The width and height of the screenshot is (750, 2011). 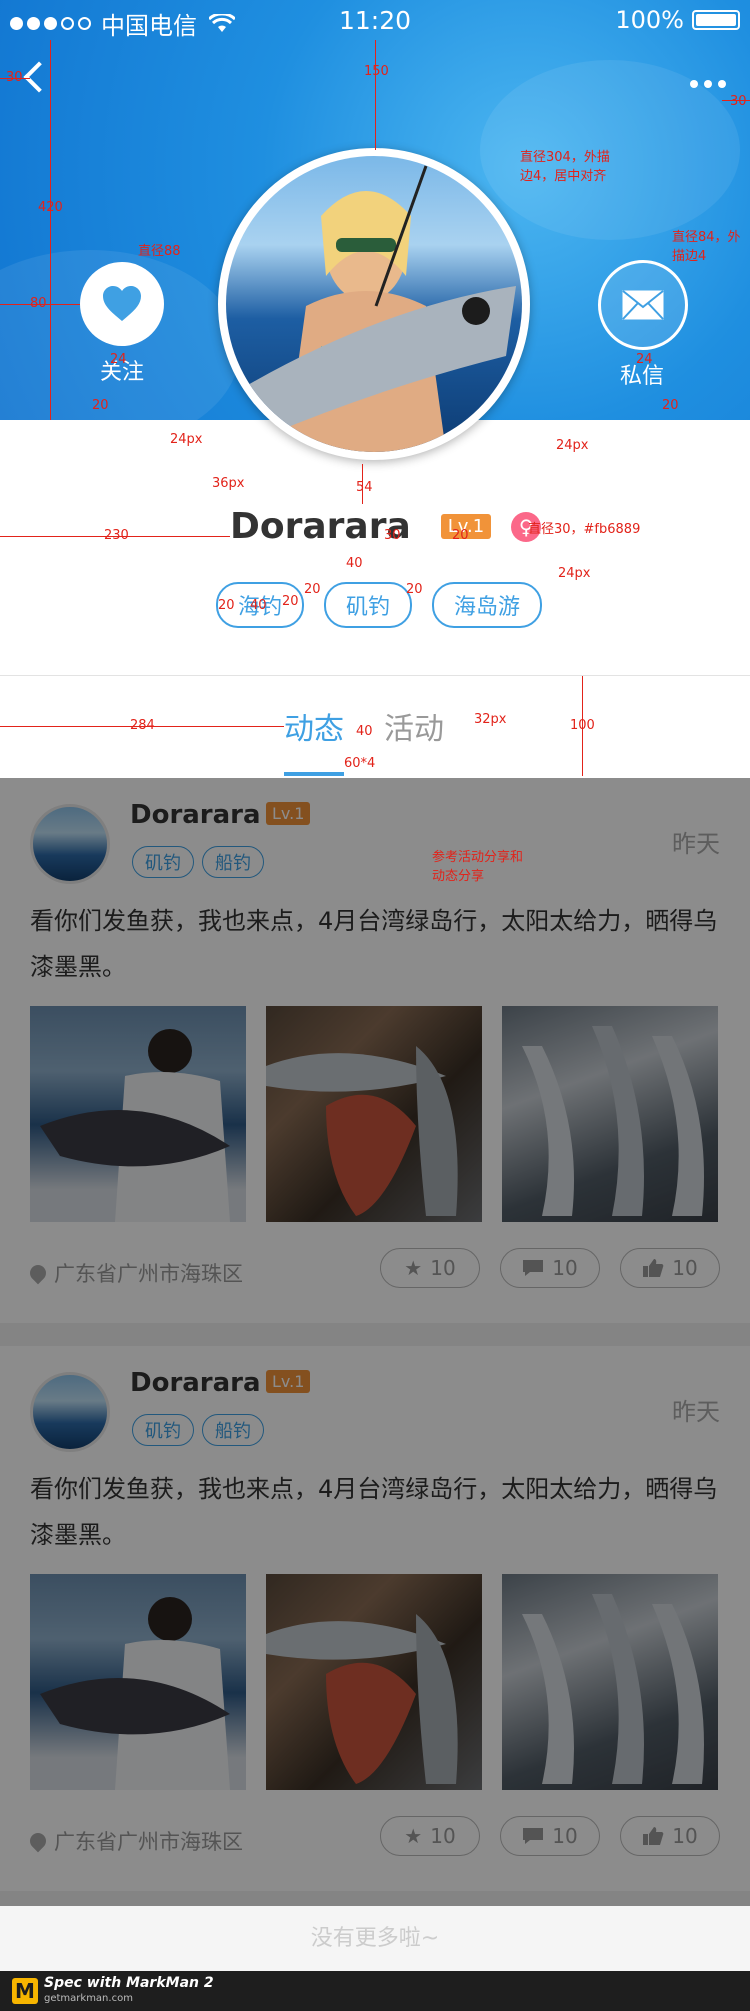 I want to click on markman-url: getmarkman.com, so click(x=88, y=1998).